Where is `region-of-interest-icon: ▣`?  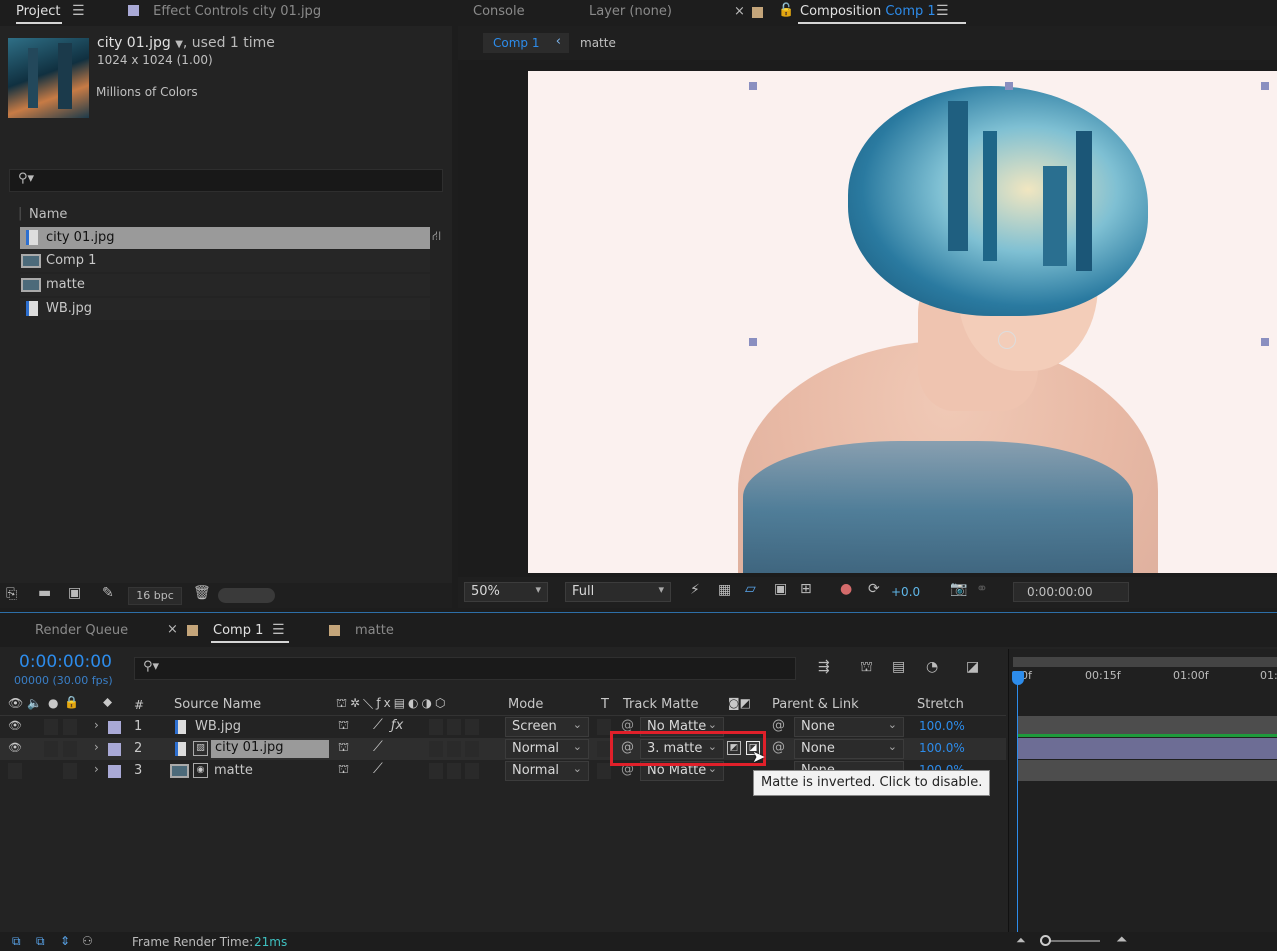 region-of-interest-icon: ▣ is located at coordinates (780, 589).